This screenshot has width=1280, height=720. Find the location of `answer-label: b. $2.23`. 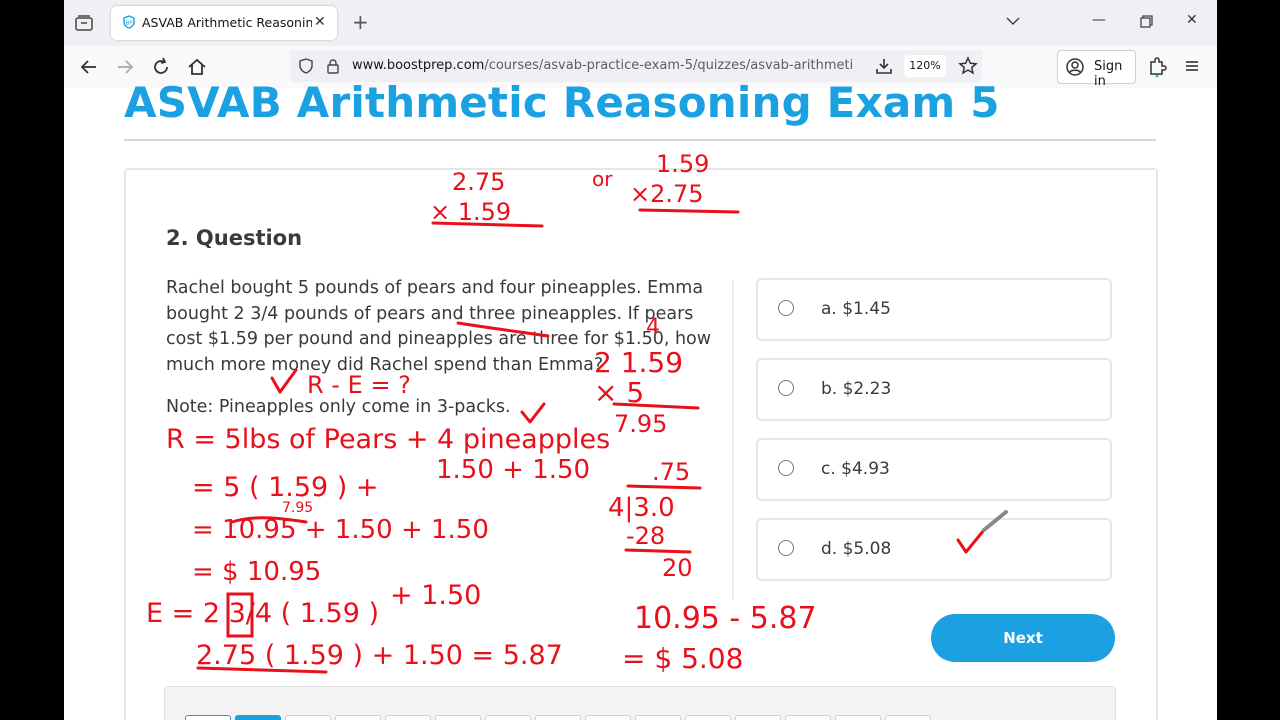

answer-label: b. $2.23 is located at coordinates (856, 389).